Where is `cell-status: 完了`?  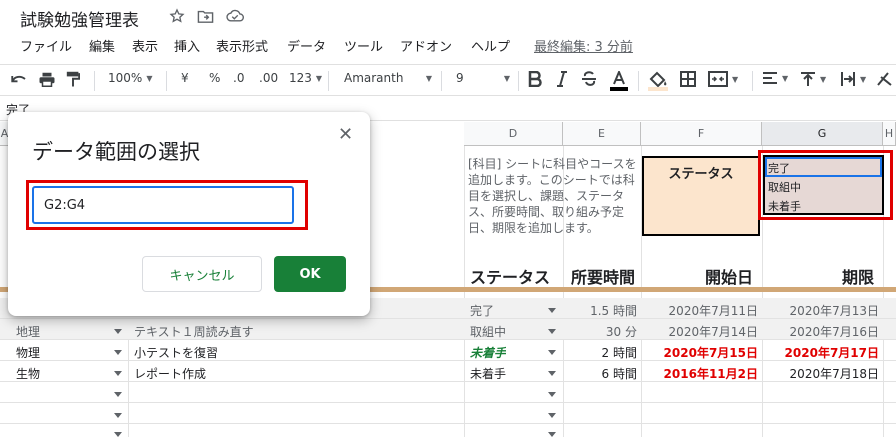 cell-status: 完了 is located at coordinates (482, 310).